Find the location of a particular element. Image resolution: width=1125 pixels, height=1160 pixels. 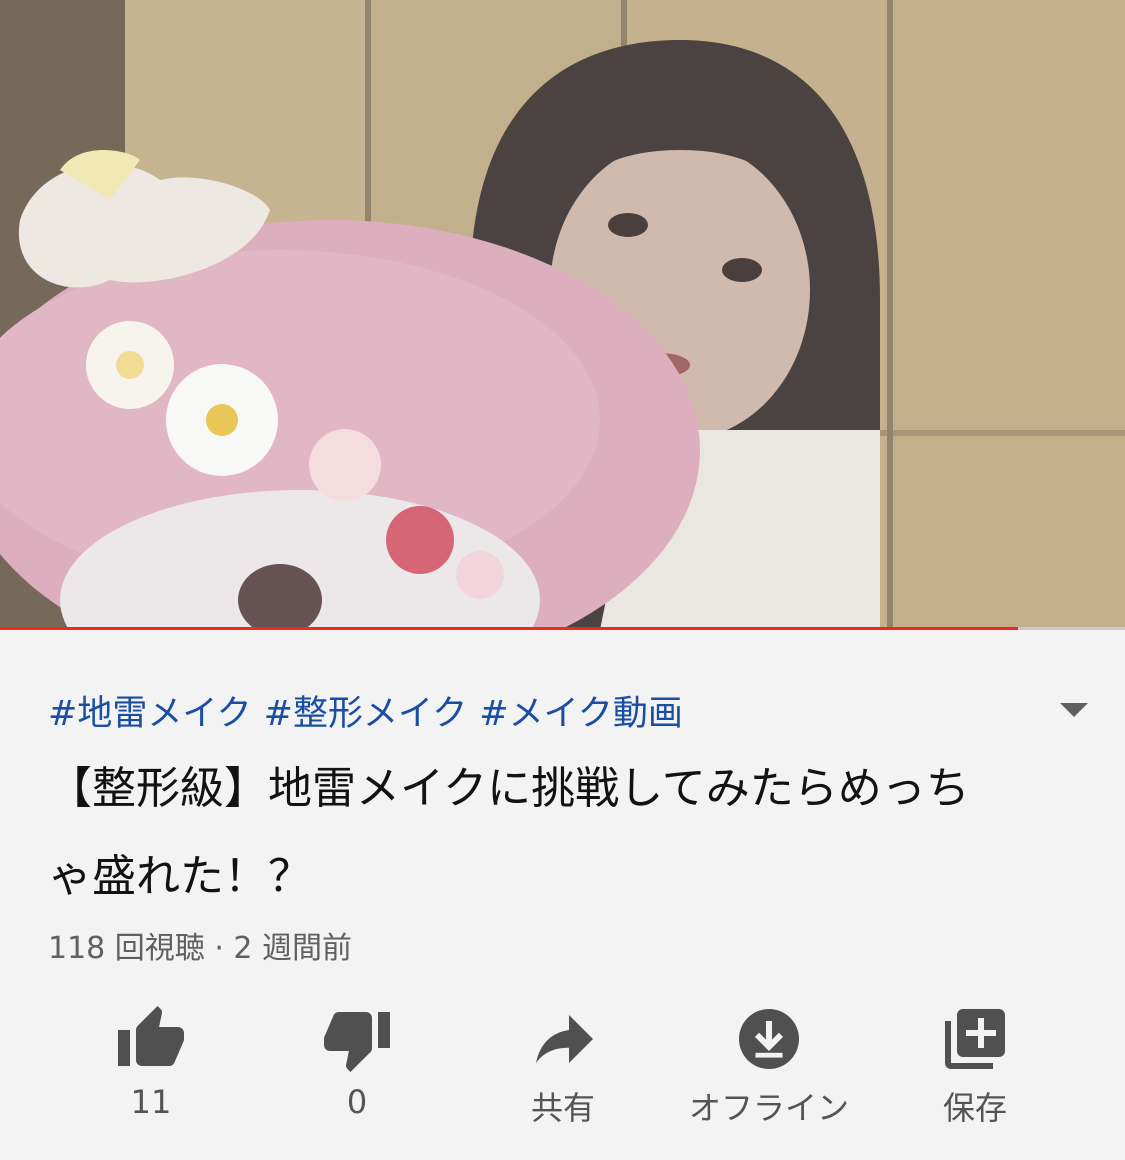

dislike-button: 0 is located at coordinates (357, 1060).